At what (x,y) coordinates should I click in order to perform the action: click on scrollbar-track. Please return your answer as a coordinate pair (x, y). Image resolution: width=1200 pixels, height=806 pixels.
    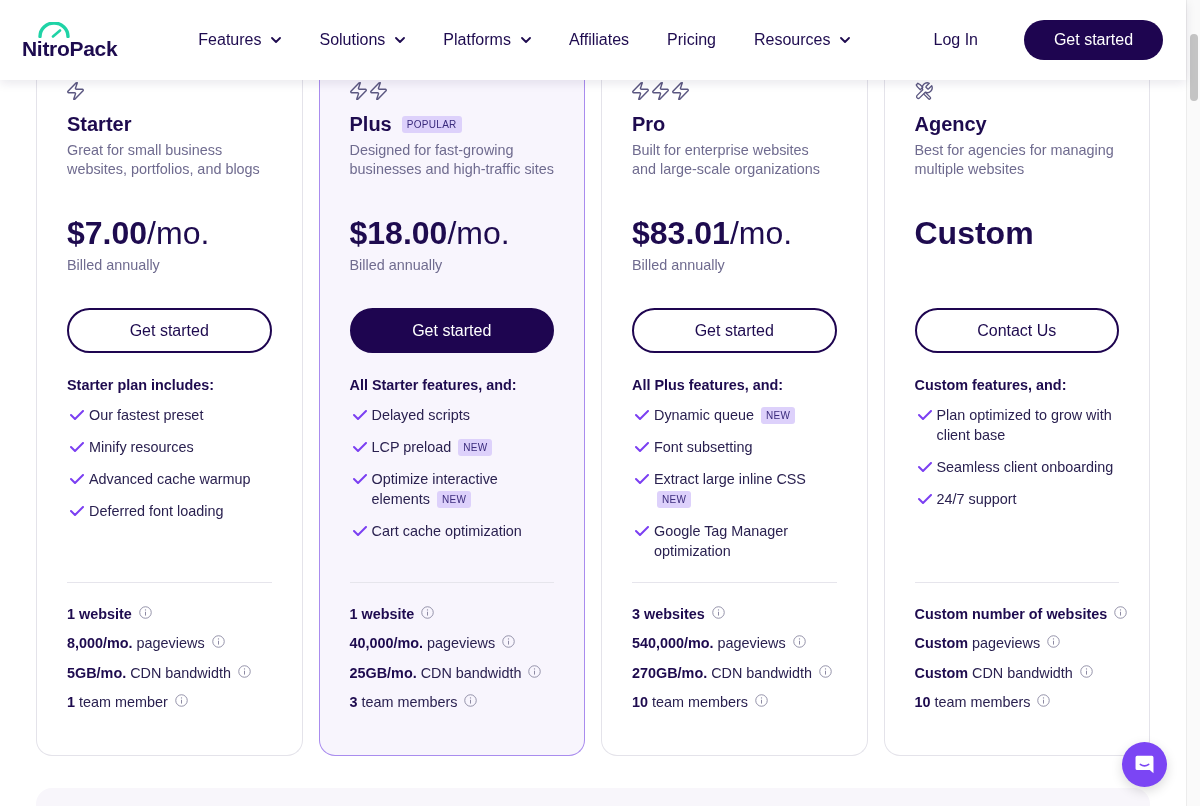
    Looking at the image, I should click on (1193, 403).